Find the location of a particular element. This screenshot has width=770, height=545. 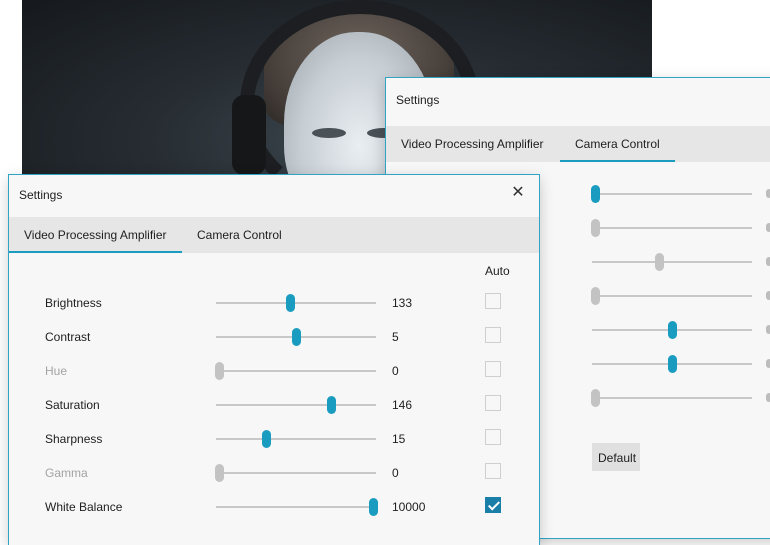

setting-row-contrast: Contrast 5 is located at coordinates (274, 337).